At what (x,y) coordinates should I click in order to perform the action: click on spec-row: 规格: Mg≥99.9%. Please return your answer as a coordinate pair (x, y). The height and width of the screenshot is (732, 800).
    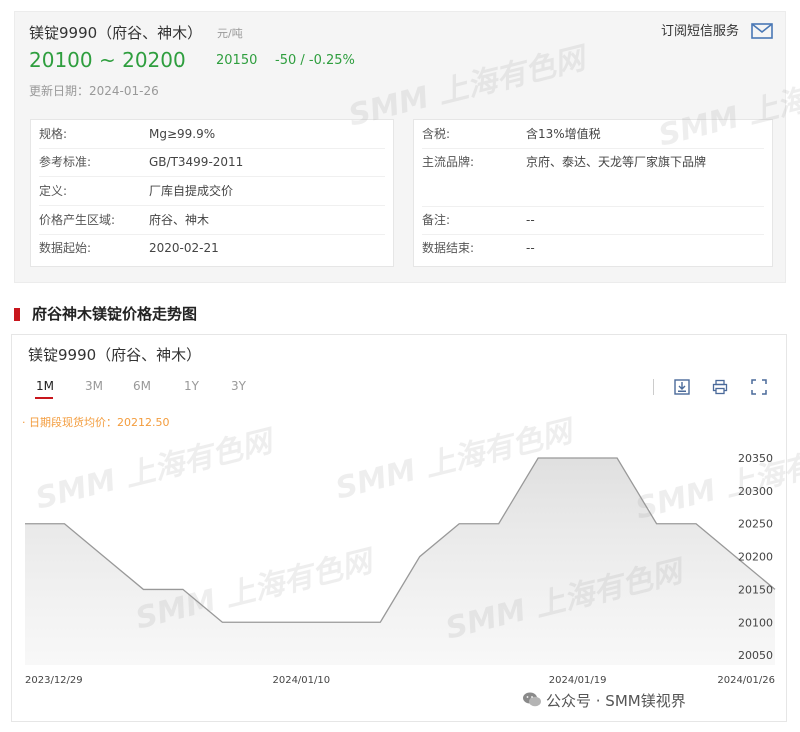
    Looking at the image, I should click on (212, 134).